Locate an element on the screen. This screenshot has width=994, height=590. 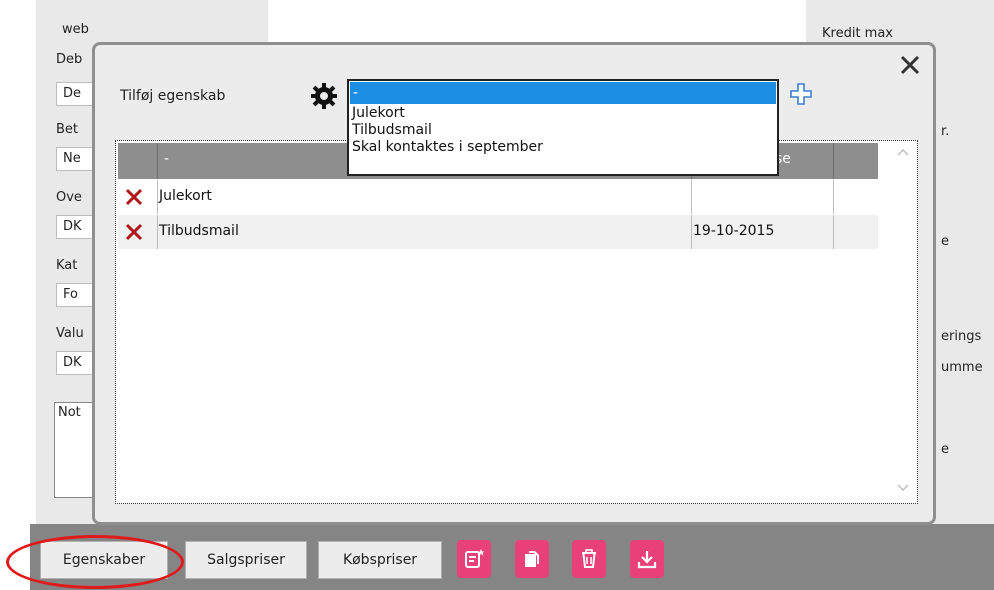
dropdown-option-skal-kontaktes: Skal kontaktes i september is located at coordinates (563, 147).